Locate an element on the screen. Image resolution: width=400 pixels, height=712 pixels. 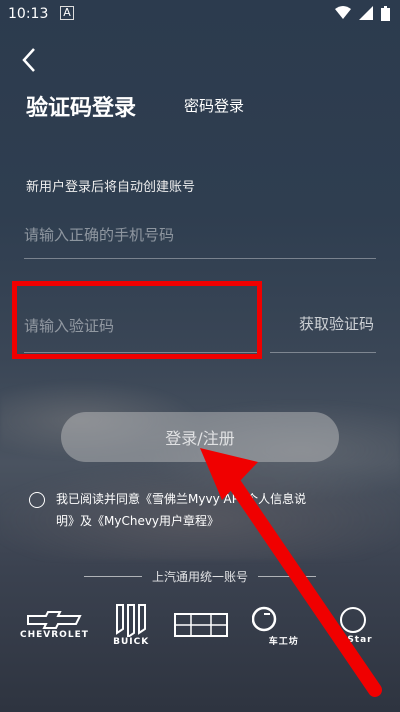
wifi-icon is located at coordinates (343, 12).